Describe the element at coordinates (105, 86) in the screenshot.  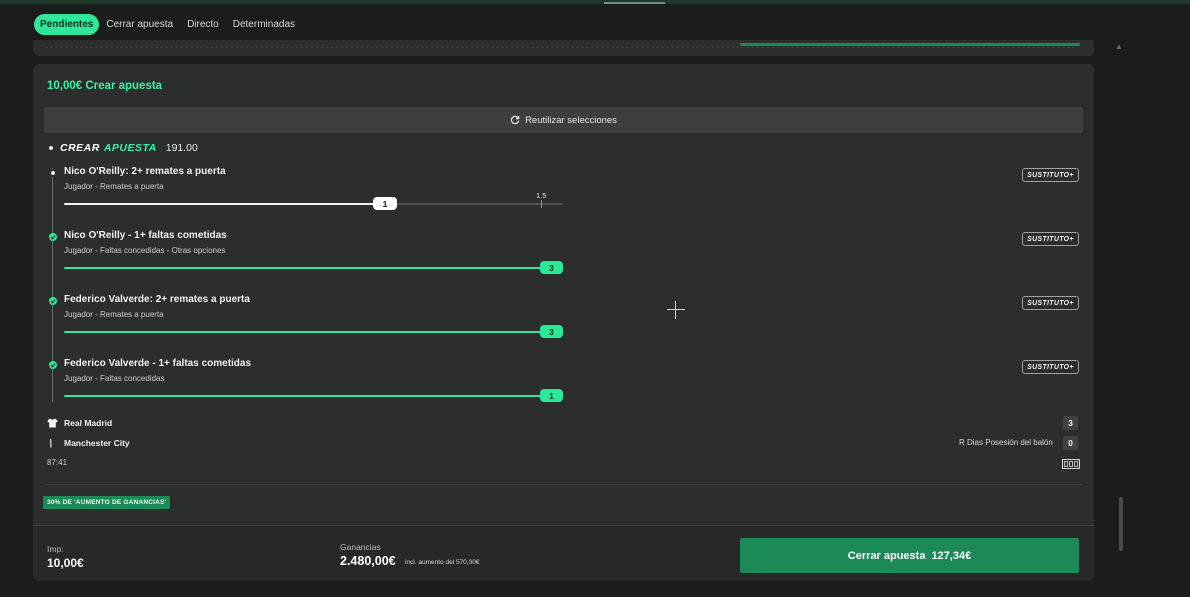
I see `bet-card-title: 10,00€ Crear apuesta` at that location.